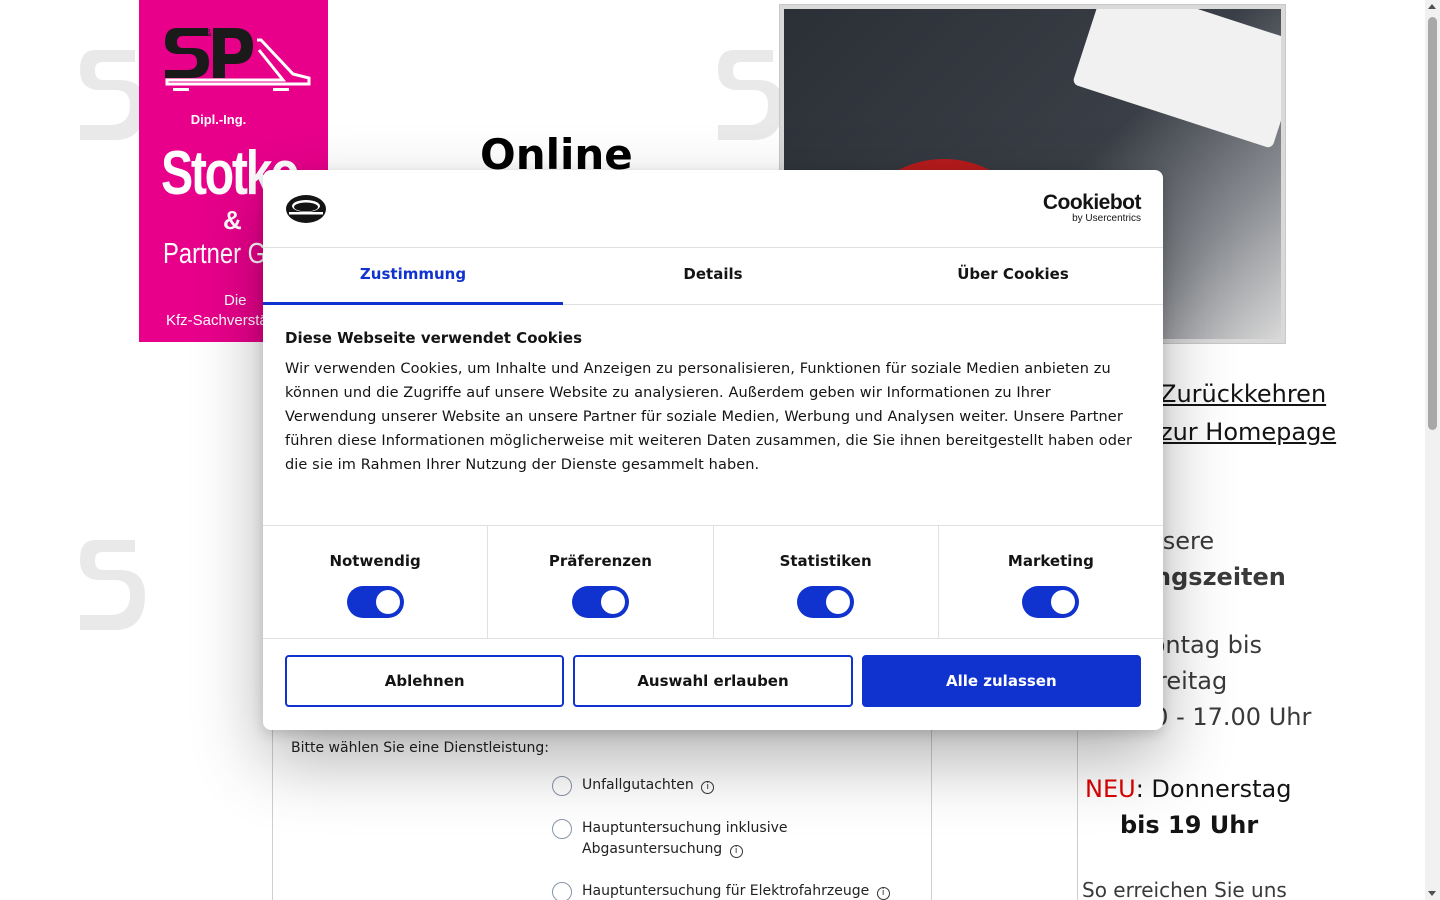 The width and height of the screenshot is (1440, 900). Describe the element at coordinates (826, 582) in the screenshot. I see `category-statistics: Statistiken` at that location.